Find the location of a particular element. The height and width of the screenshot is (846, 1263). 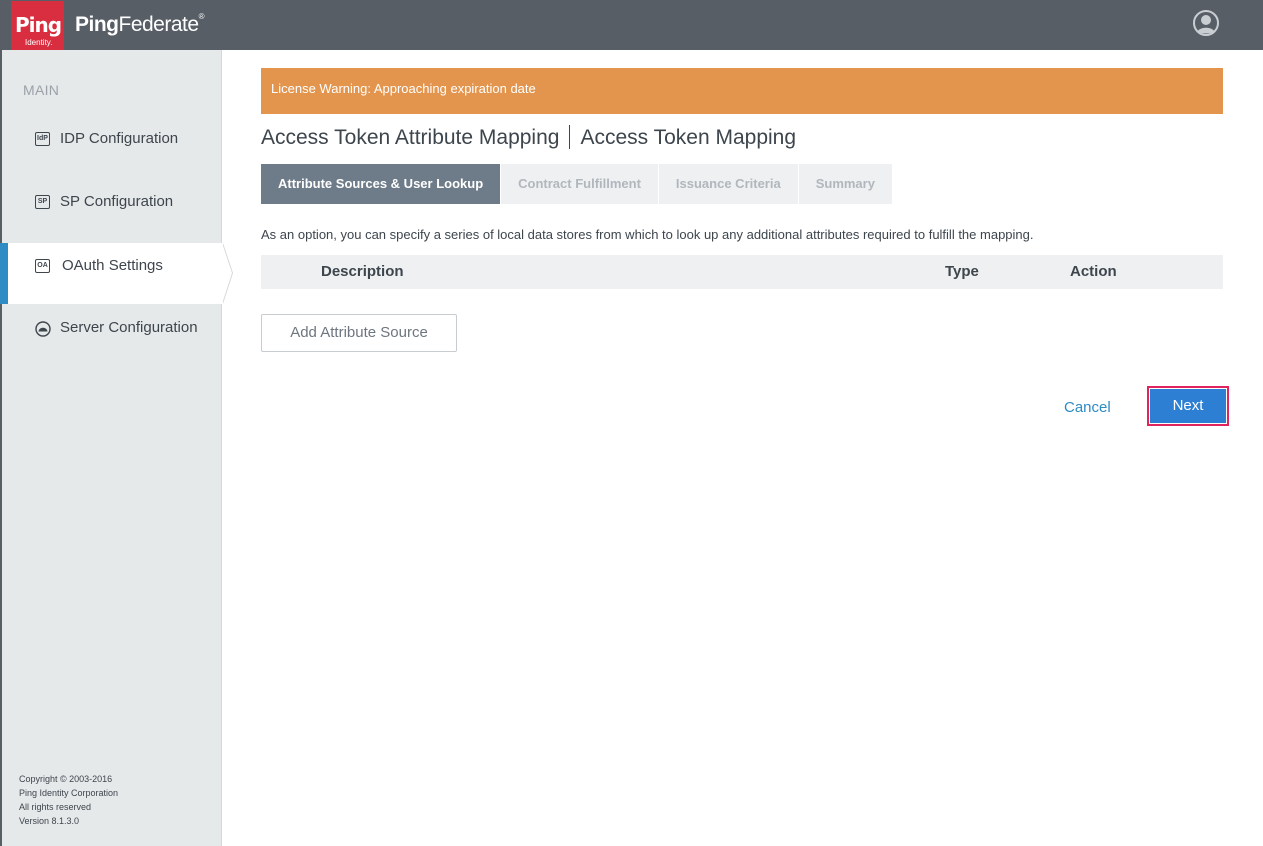

copyright-company: Ping Identity Corporation is located at coordinates (69, 793).